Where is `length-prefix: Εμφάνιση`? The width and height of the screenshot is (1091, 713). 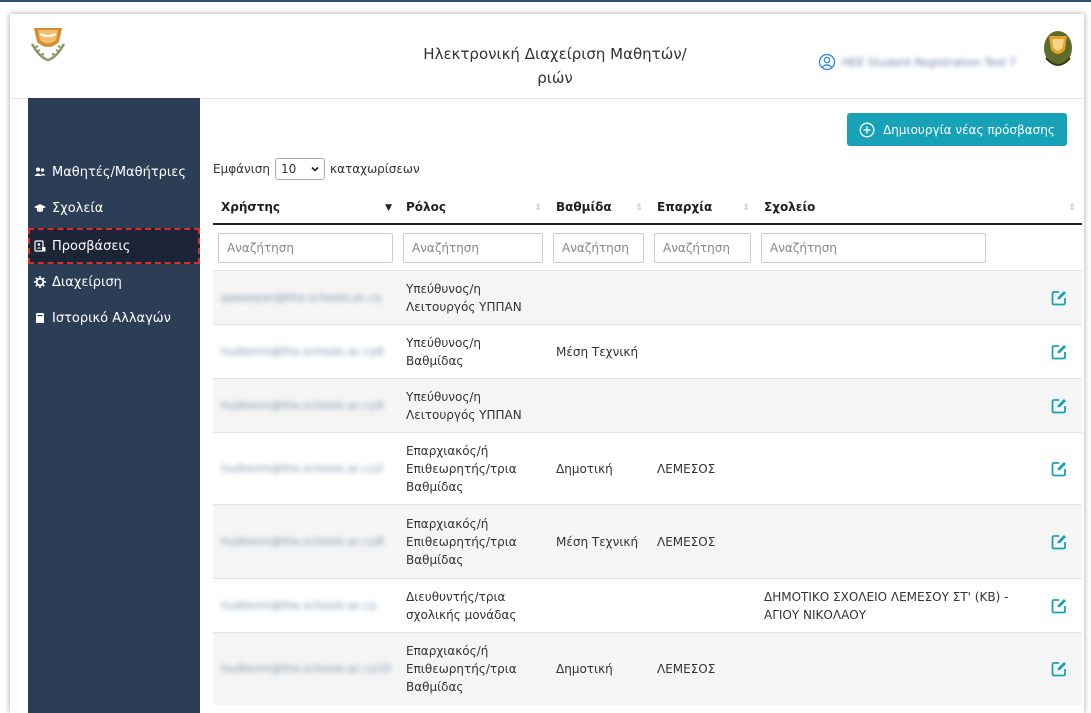
length-prefix: Εμφάνιση is located at coordinates (242, 169).